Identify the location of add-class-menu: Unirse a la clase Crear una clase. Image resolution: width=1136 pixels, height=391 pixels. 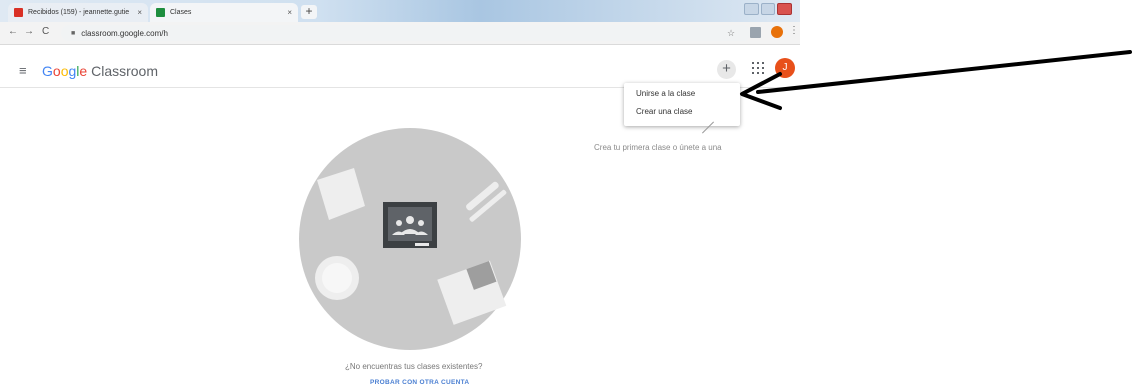
(682, 104).